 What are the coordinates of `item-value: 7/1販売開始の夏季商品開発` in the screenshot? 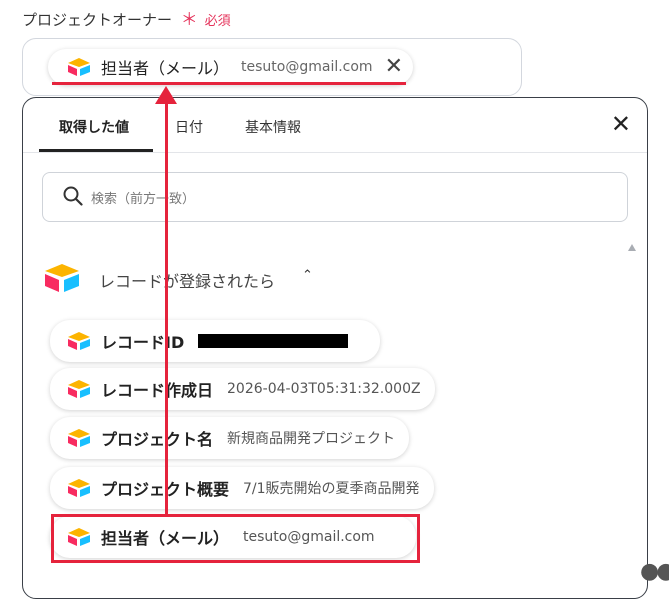 It's located at (331, 489).